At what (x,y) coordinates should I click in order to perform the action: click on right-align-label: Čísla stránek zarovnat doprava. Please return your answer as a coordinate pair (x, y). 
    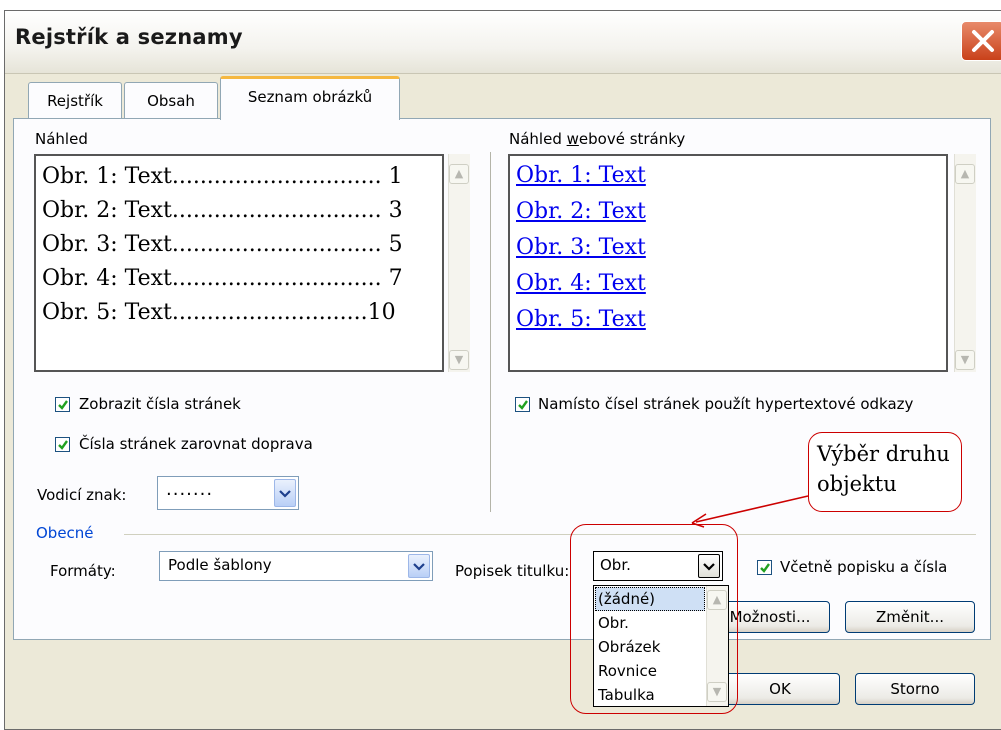
    Looking at the image, I should click on (196, 444).